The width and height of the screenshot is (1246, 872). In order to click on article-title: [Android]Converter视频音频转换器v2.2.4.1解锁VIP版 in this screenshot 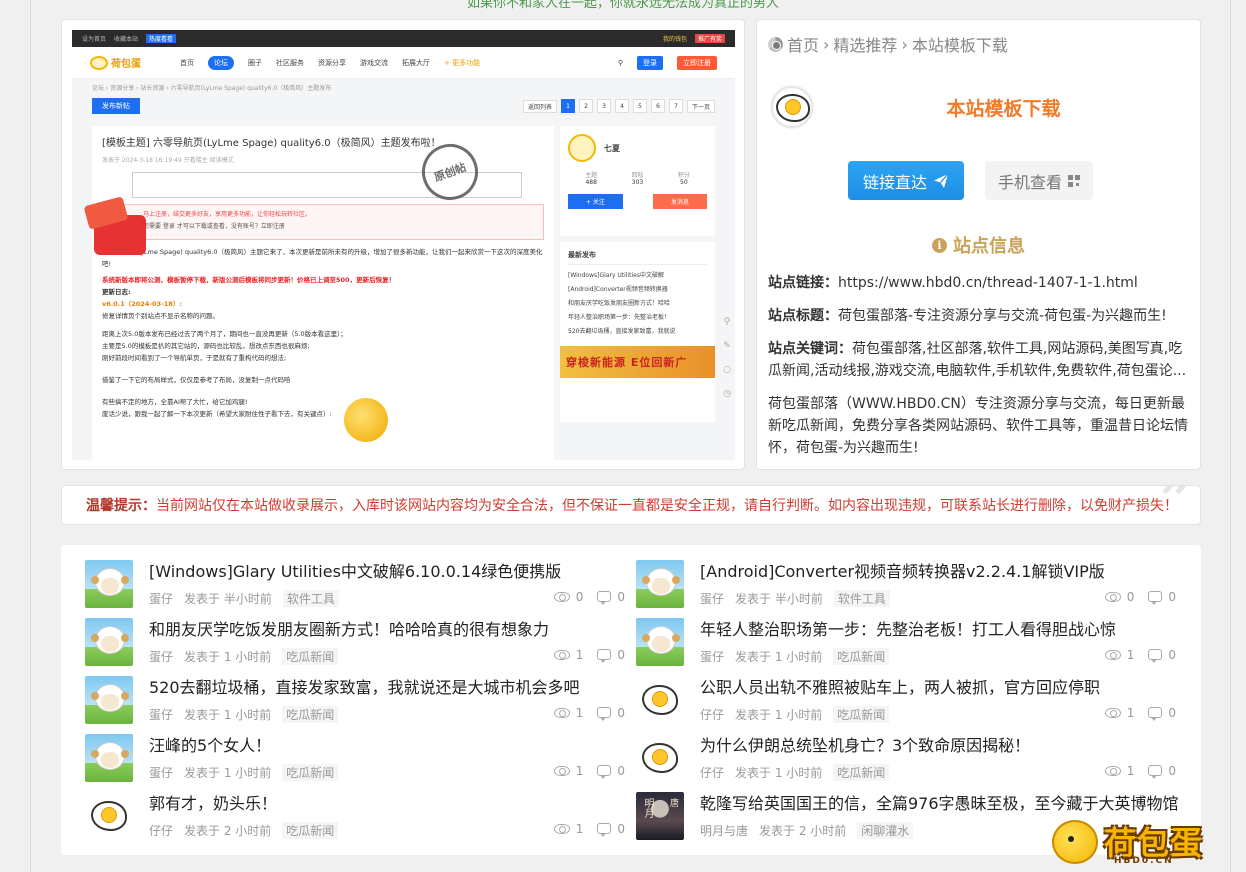, I will do `click(939, 570)`.